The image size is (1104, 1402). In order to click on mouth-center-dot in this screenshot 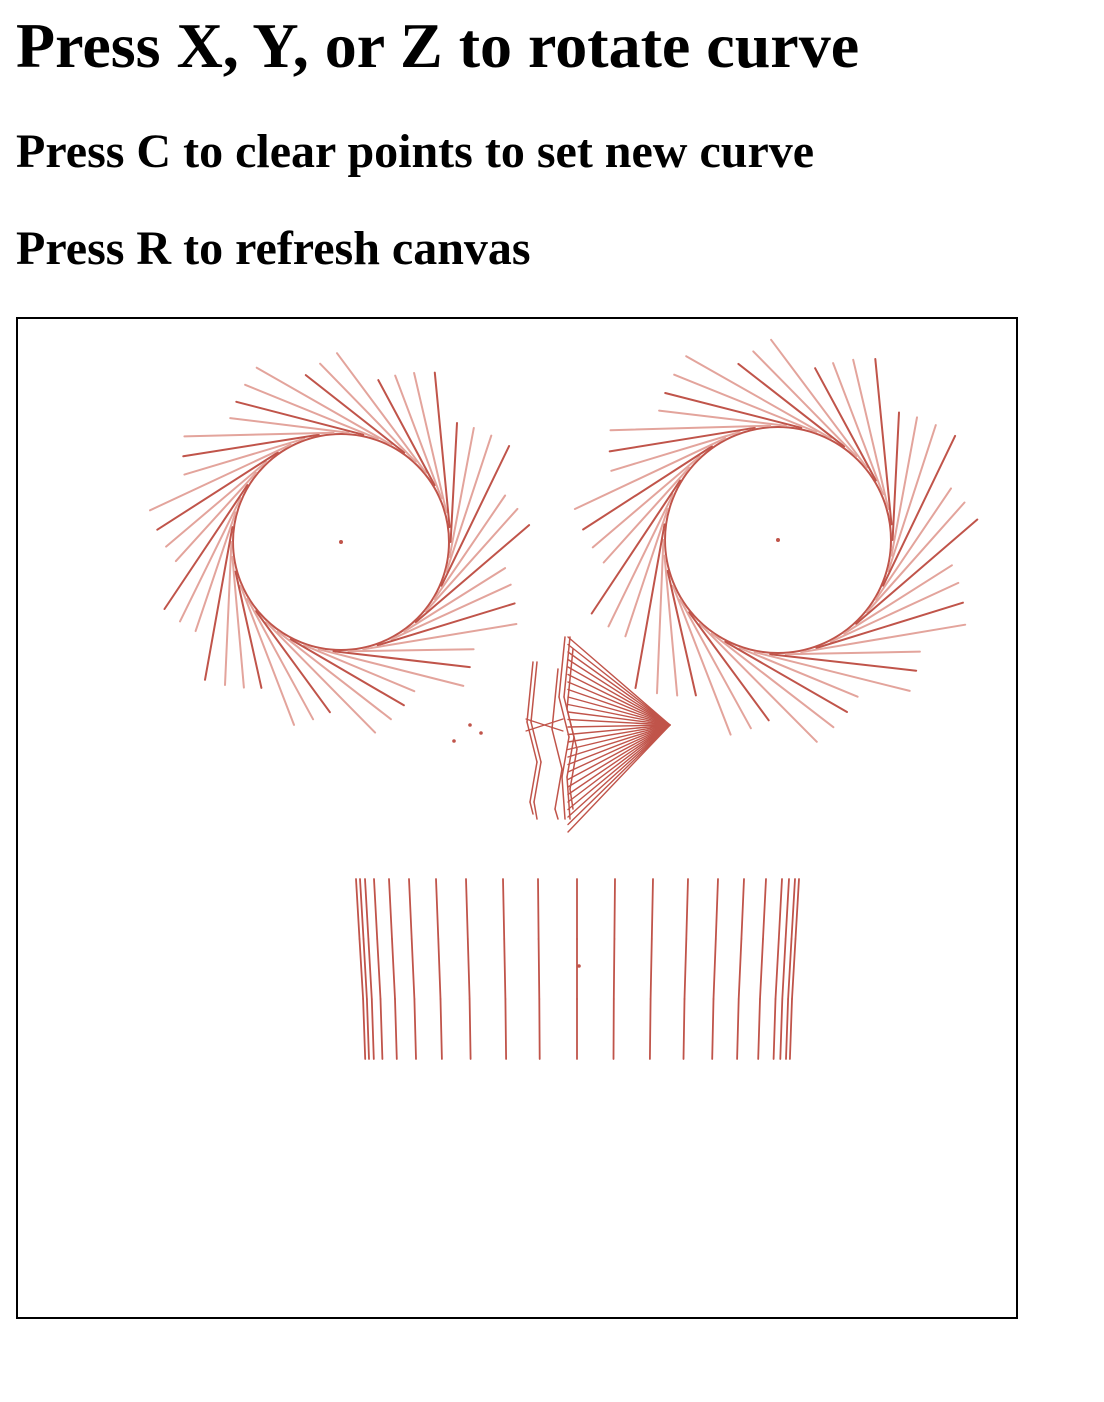, I will do `click(579, 966)`.